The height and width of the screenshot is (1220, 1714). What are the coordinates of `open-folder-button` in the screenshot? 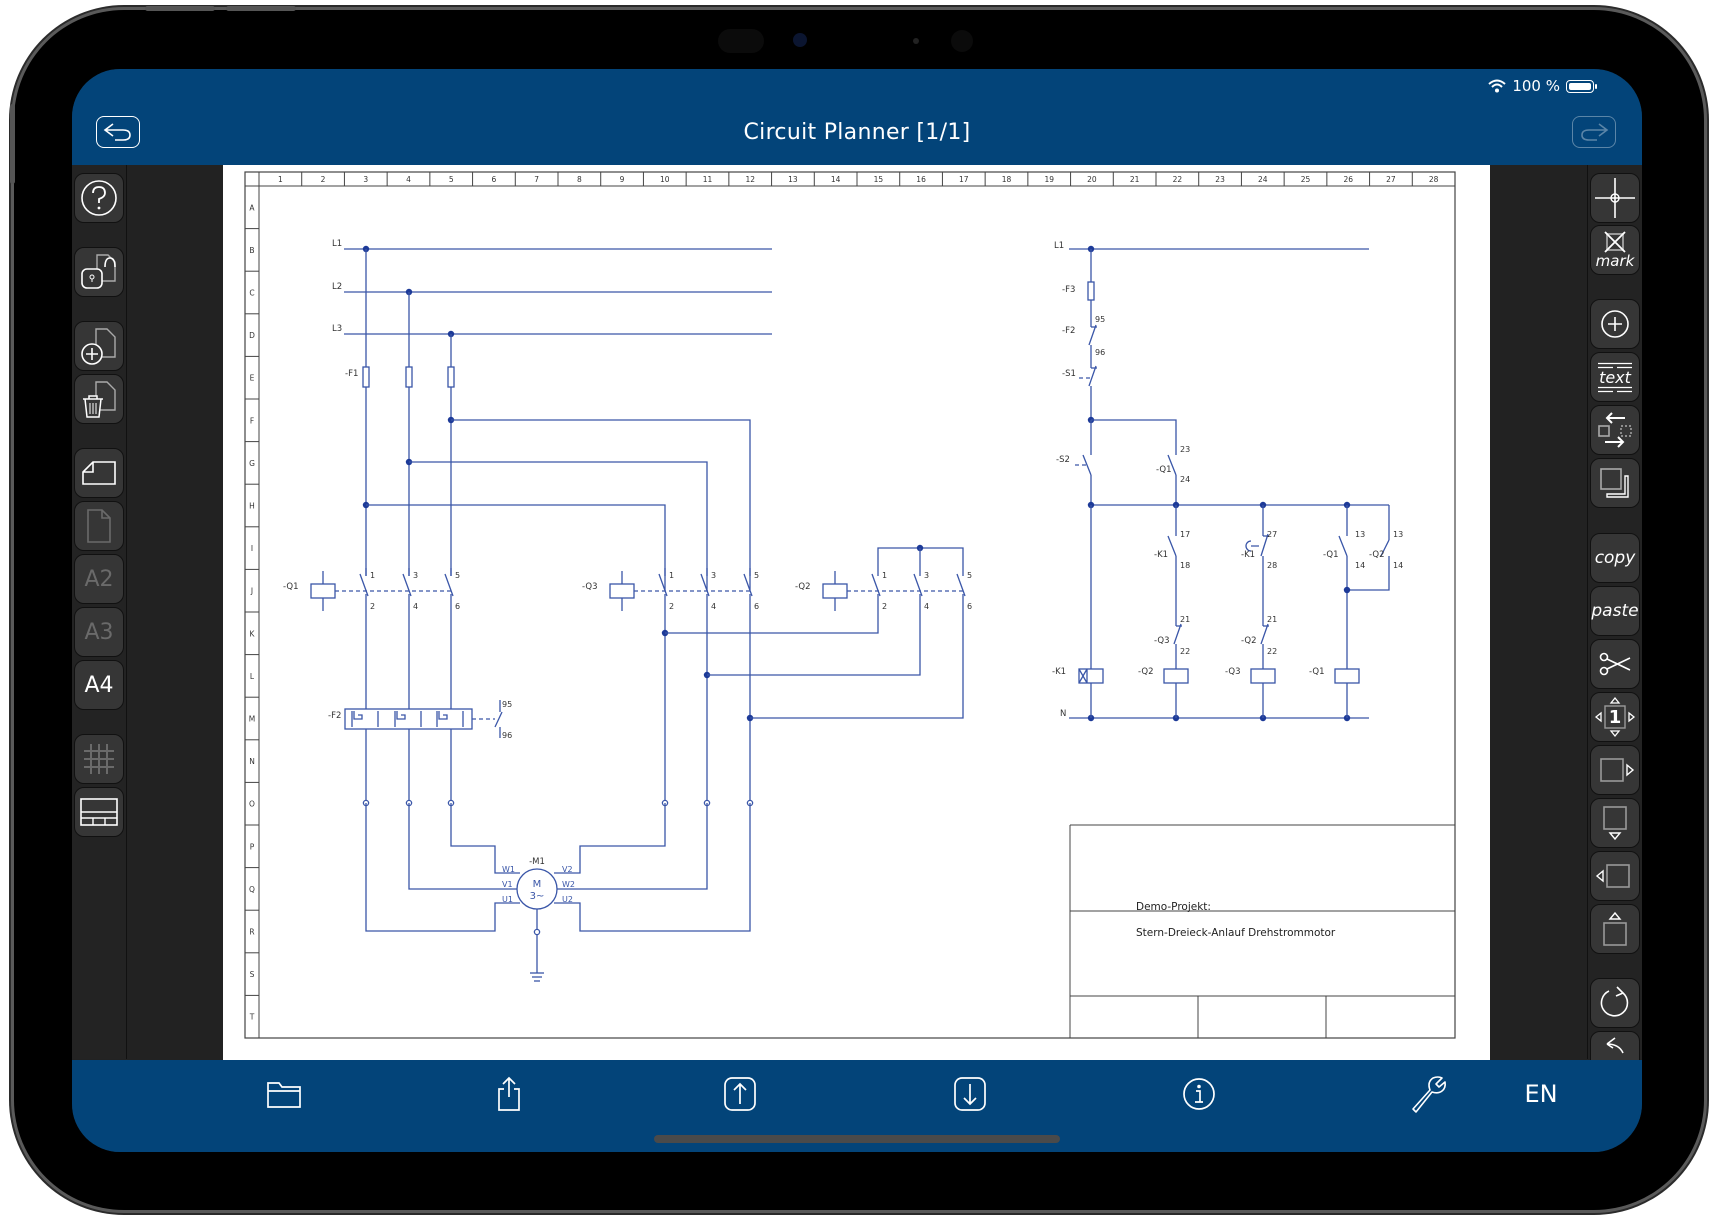 It's located at (284, 1094).